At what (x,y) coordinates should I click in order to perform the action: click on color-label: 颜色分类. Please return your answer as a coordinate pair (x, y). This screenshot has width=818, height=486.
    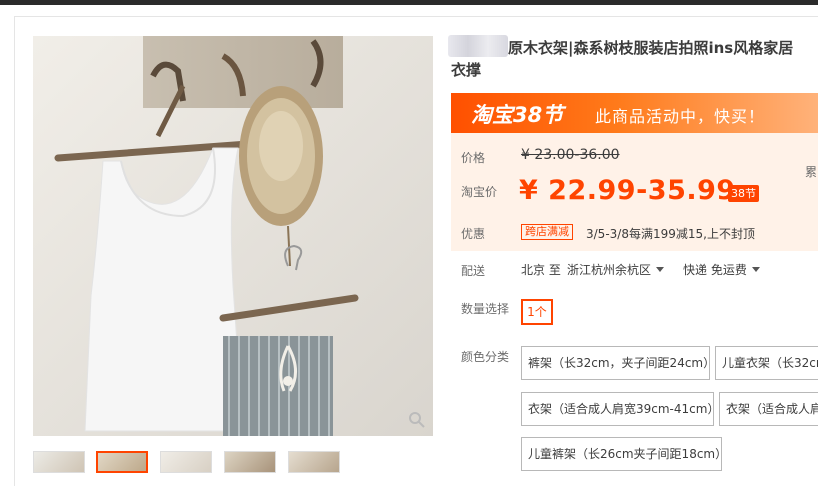
    Looking at the image, I should click on (485, 357).